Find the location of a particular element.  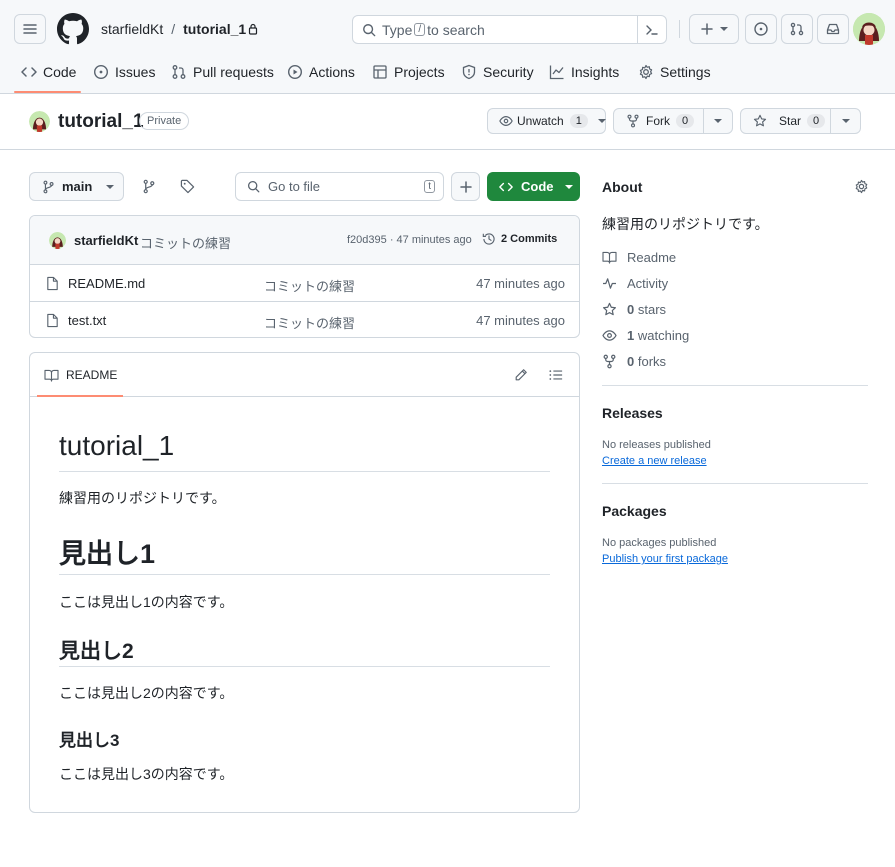

tab-issues: Issues is located at coordinates (124, 72).